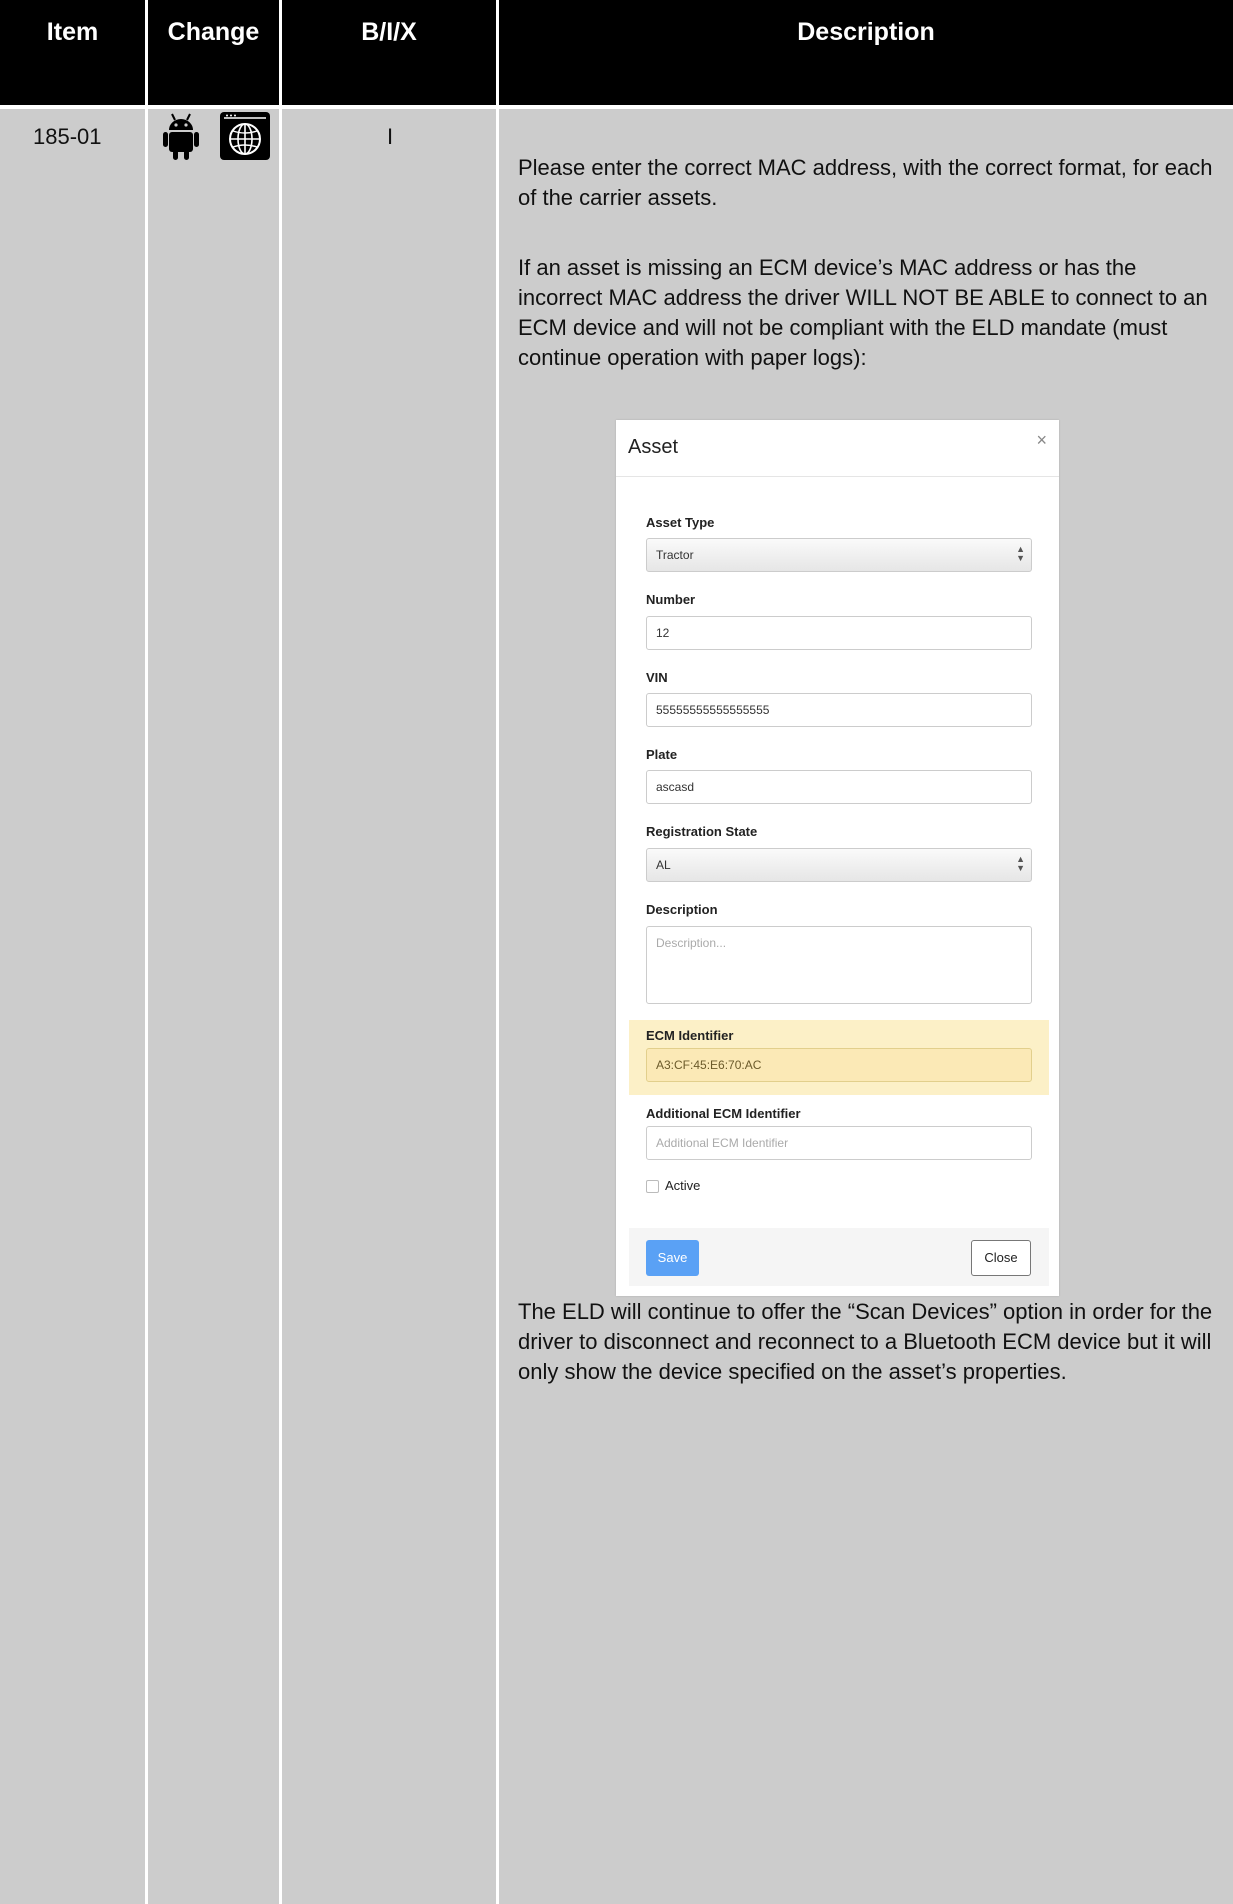 The width and height of the screenshot is (1233, 1904). What do you see at coordinates (72, 32) in the screenshot?
I see `header-item: Item` at bounding box center [72, 32].